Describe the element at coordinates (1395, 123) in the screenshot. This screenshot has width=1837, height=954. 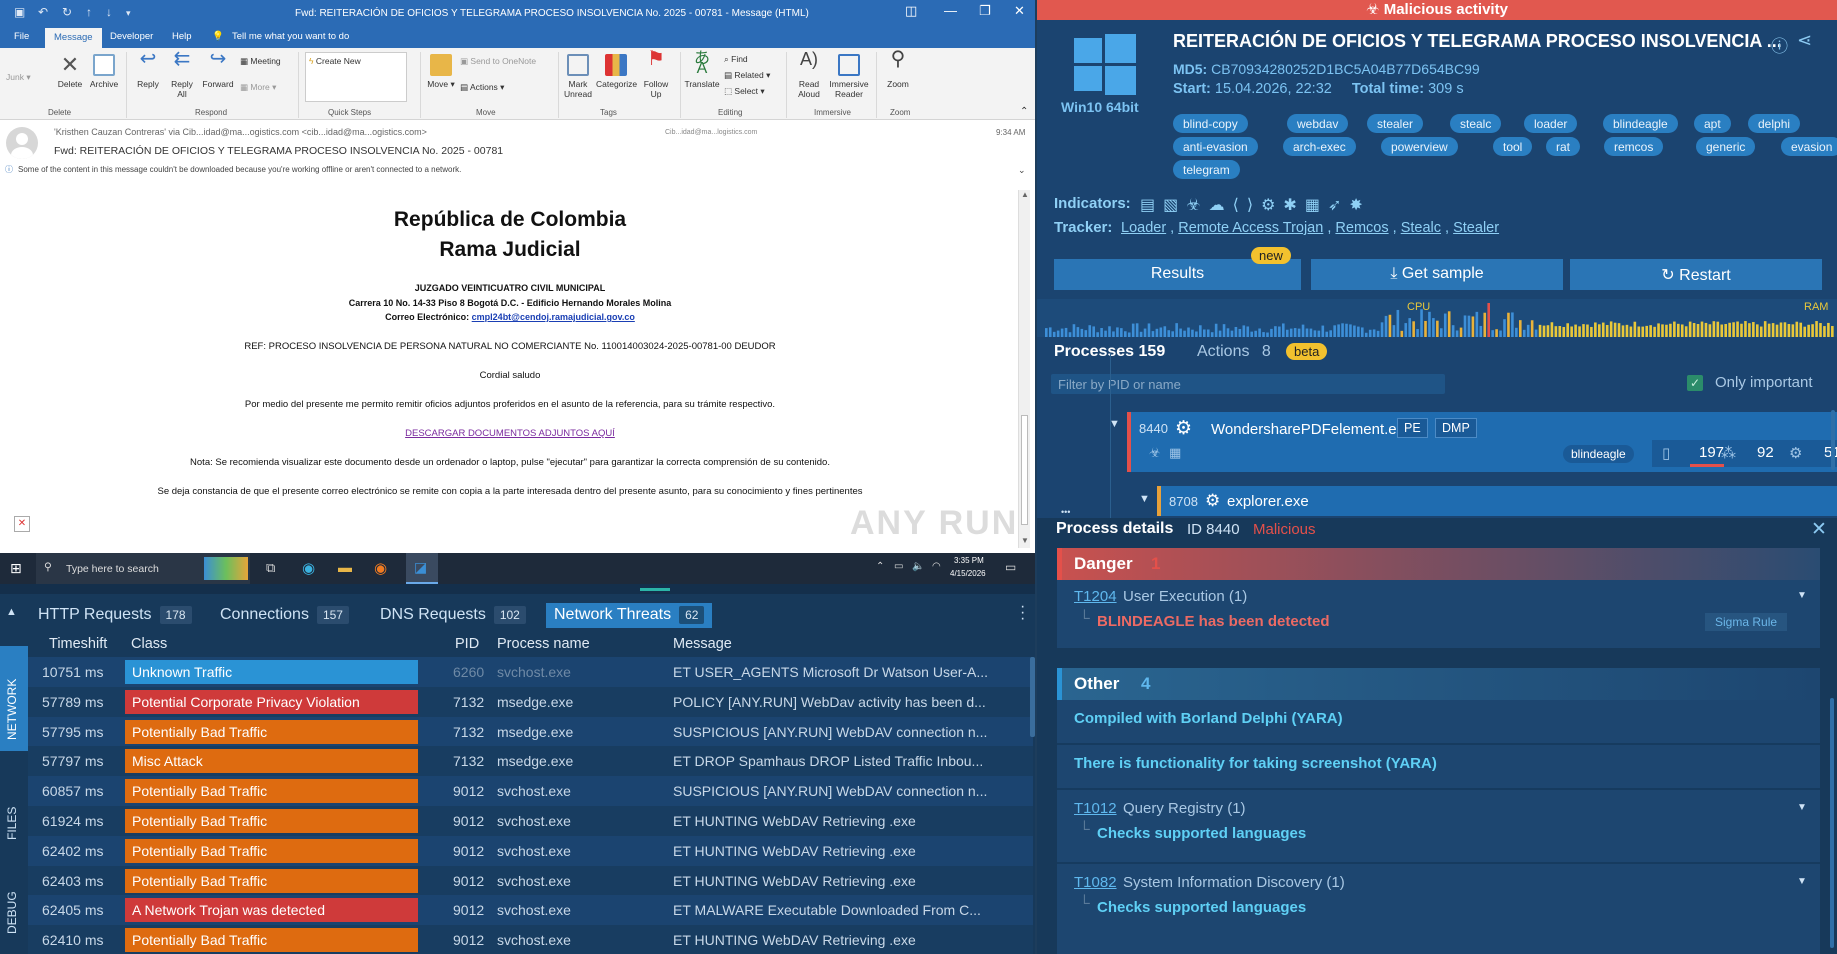
I see `tag-stealer: stealer` at that location.